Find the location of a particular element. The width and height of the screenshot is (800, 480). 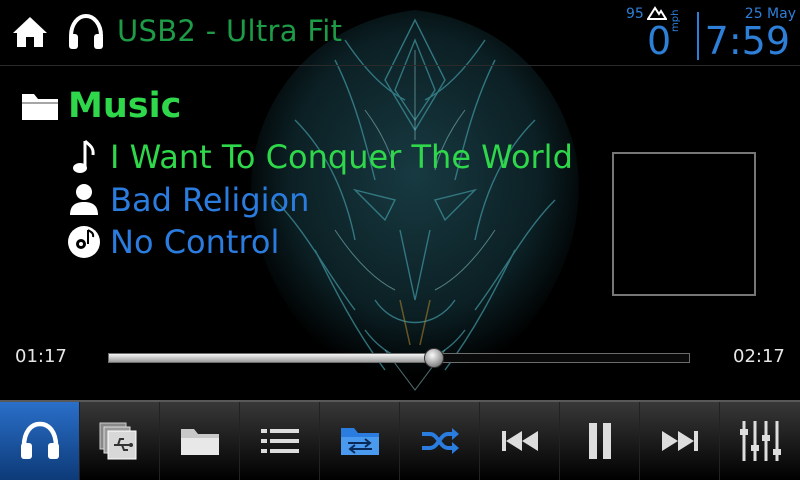

elapsed-time: 01:17 is located at coordinates (41, 356).